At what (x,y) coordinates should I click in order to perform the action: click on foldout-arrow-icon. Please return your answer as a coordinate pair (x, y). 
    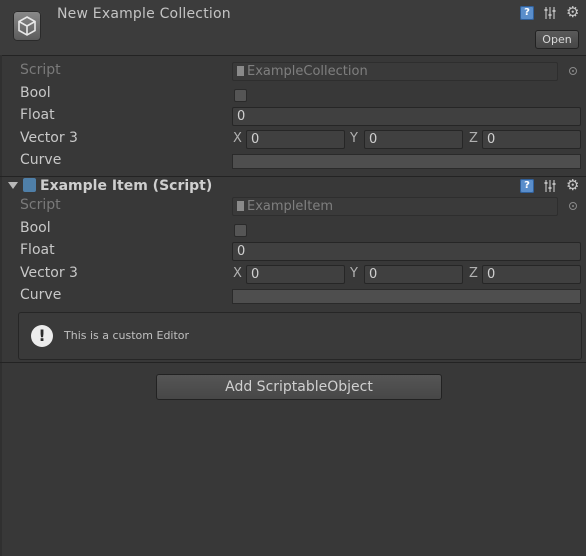
    Looking at the image, I should click on (13, 185).